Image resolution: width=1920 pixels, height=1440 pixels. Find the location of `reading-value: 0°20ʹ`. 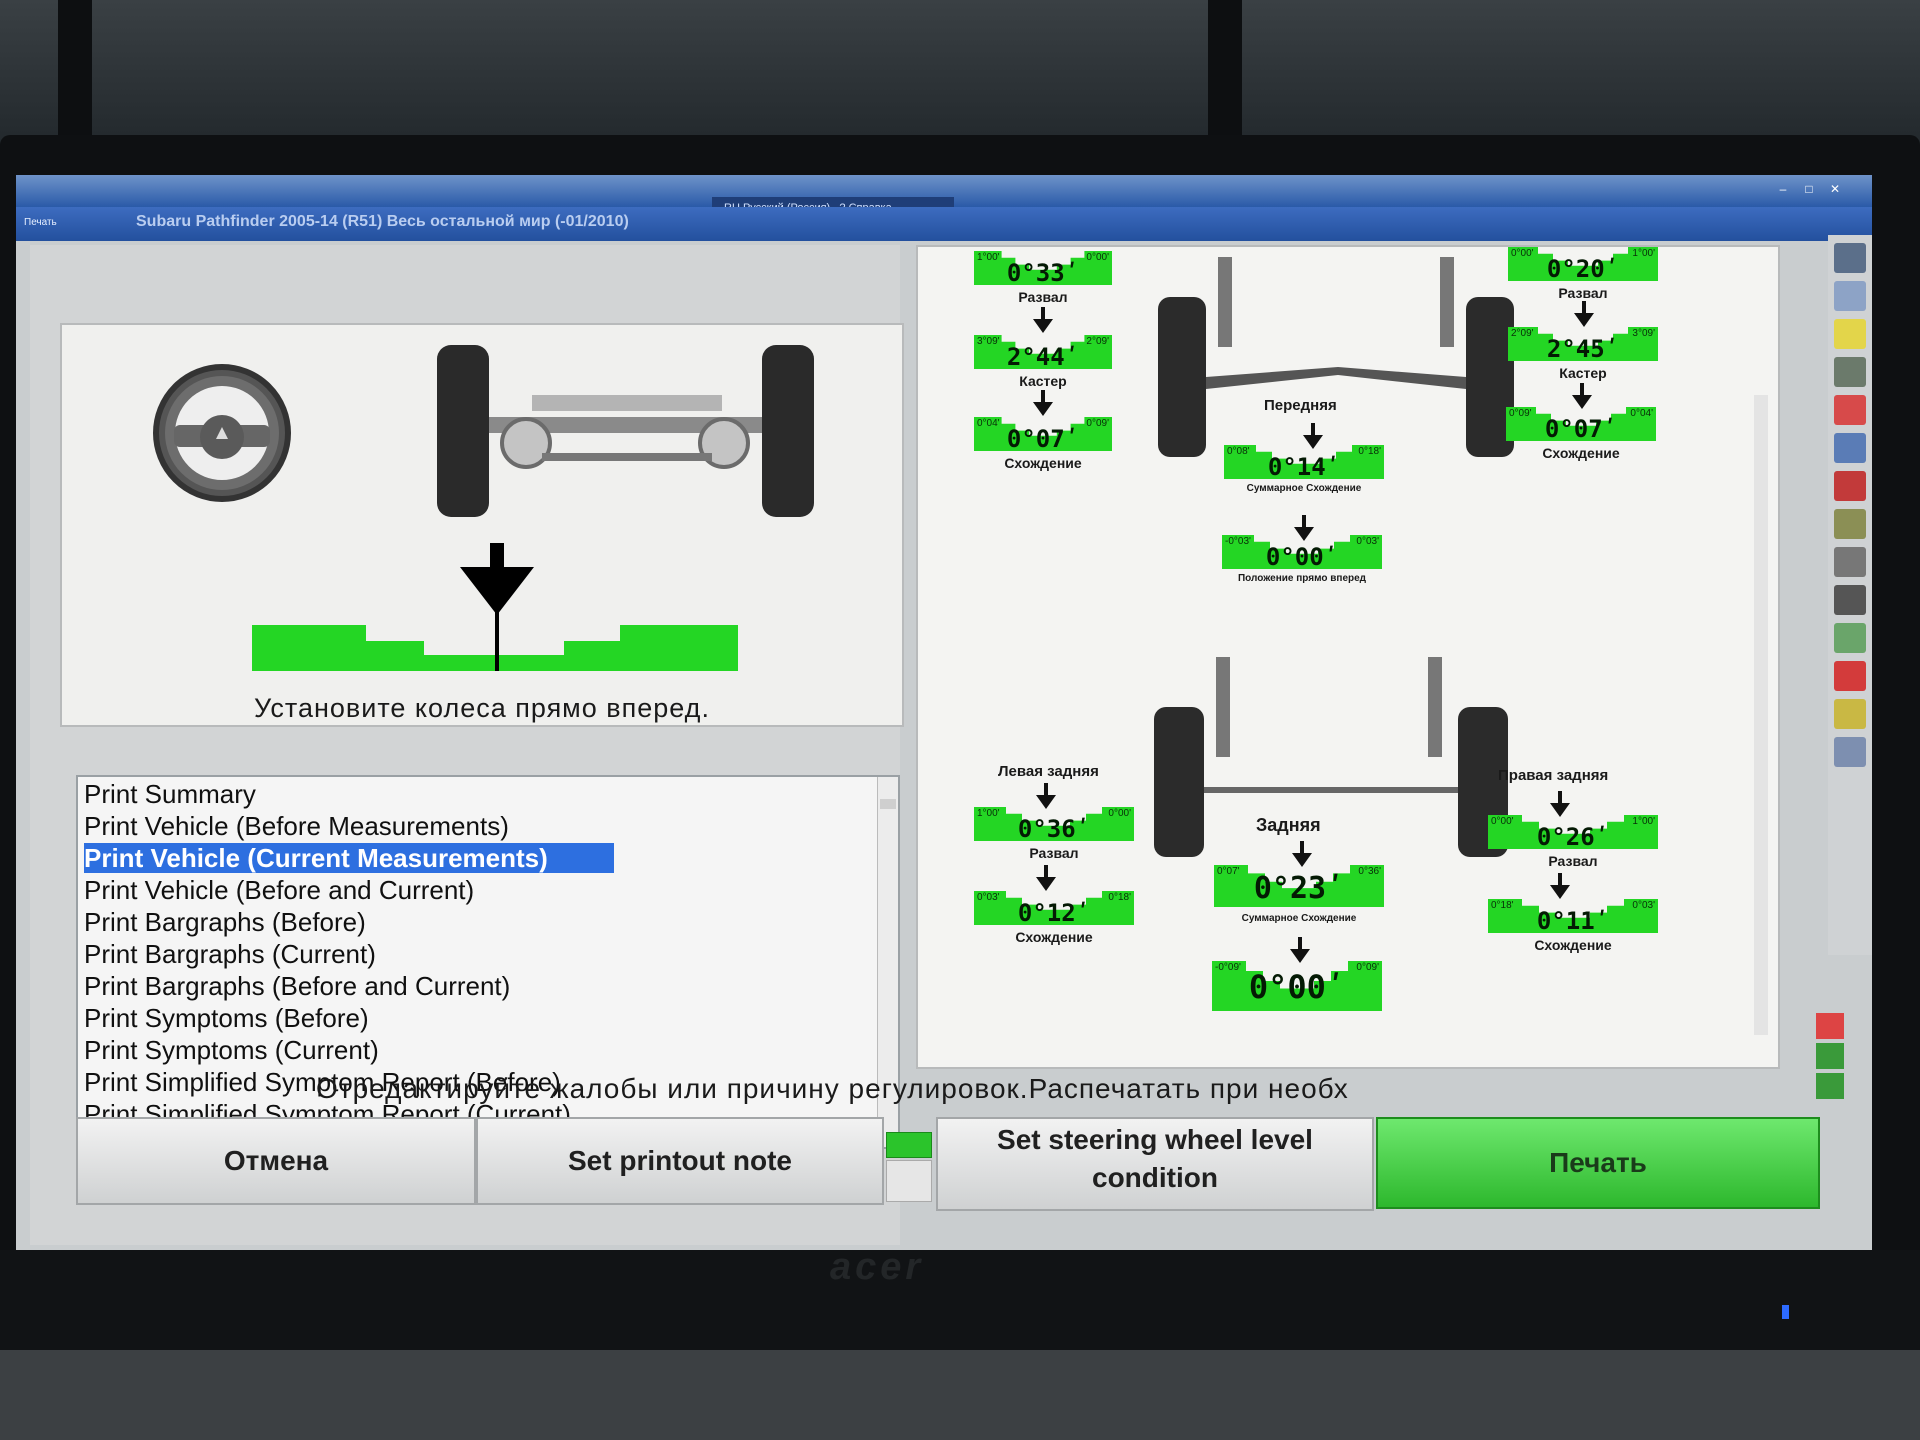

reading-value: 0°20ʹ is located at coordinates (1583, 269).